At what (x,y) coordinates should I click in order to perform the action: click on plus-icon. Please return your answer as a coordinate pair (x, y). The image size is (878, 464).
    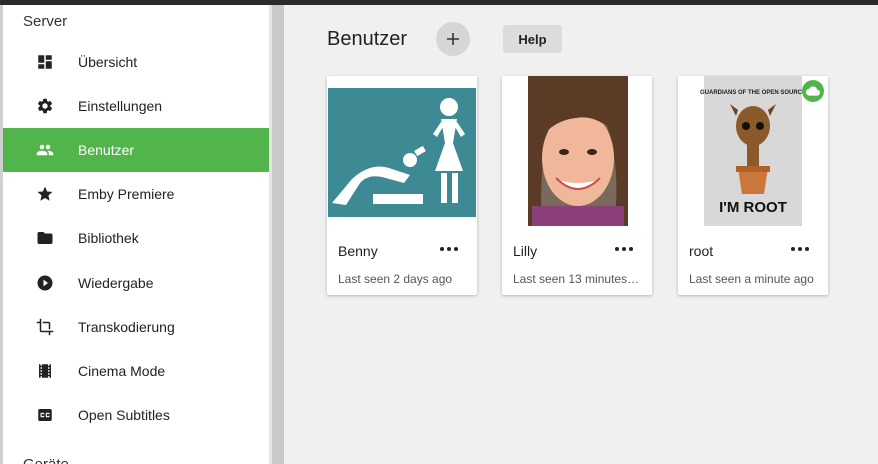
    Looking at the image, I should click on (453, 39).